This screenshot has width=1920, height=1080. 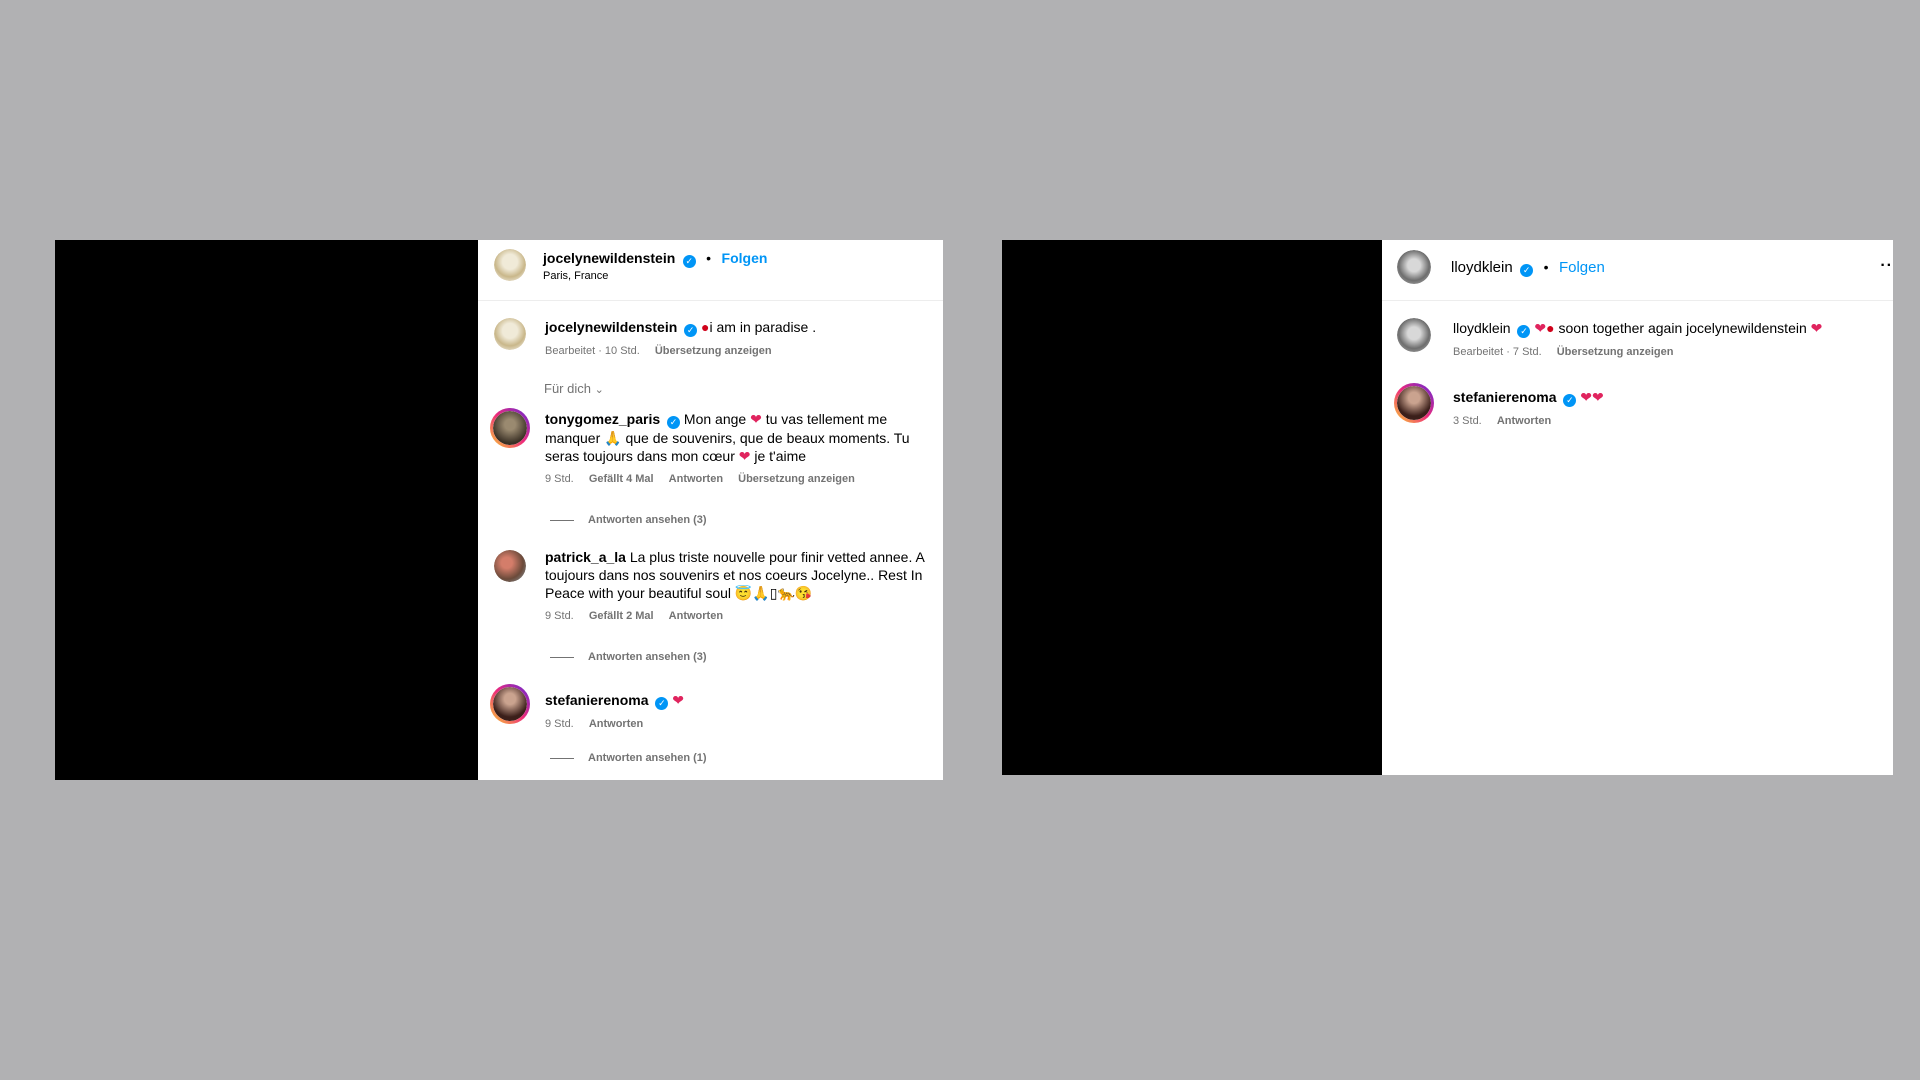 I want to click on view-replies-button: Antworten ansehen (1), so click(x=628, y=758).